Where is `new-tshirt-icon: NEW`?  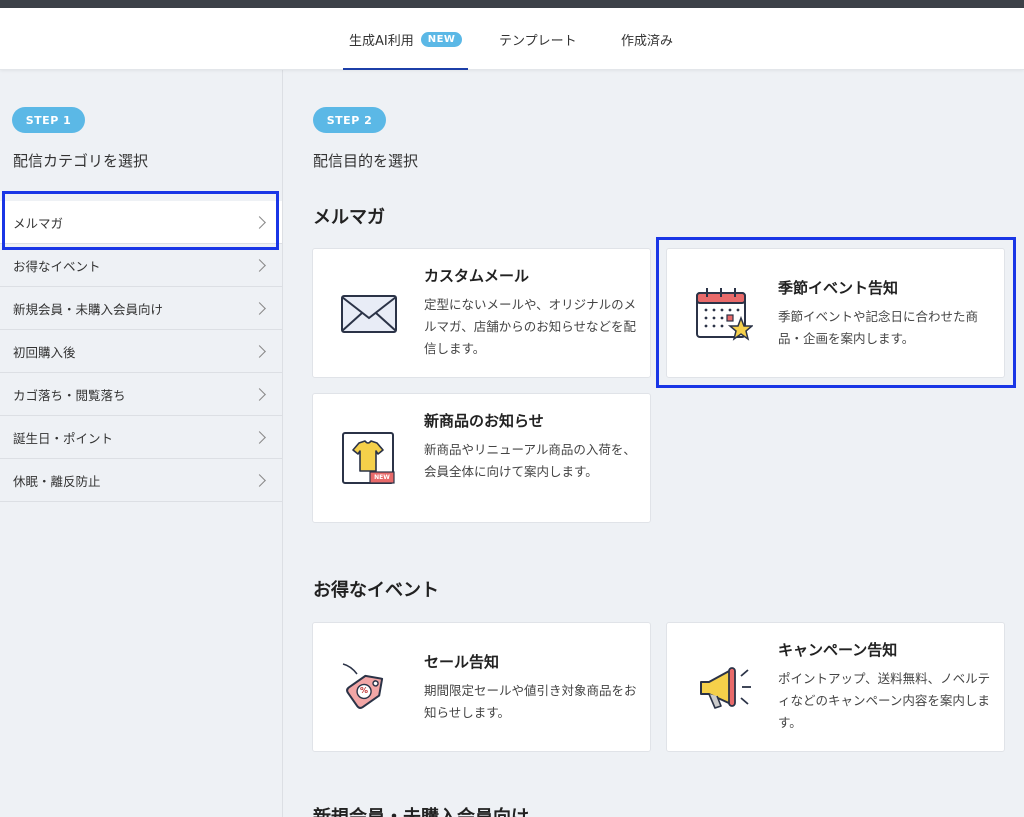
new-tshirt-icon: NEW is located at coordinates (369, 459).